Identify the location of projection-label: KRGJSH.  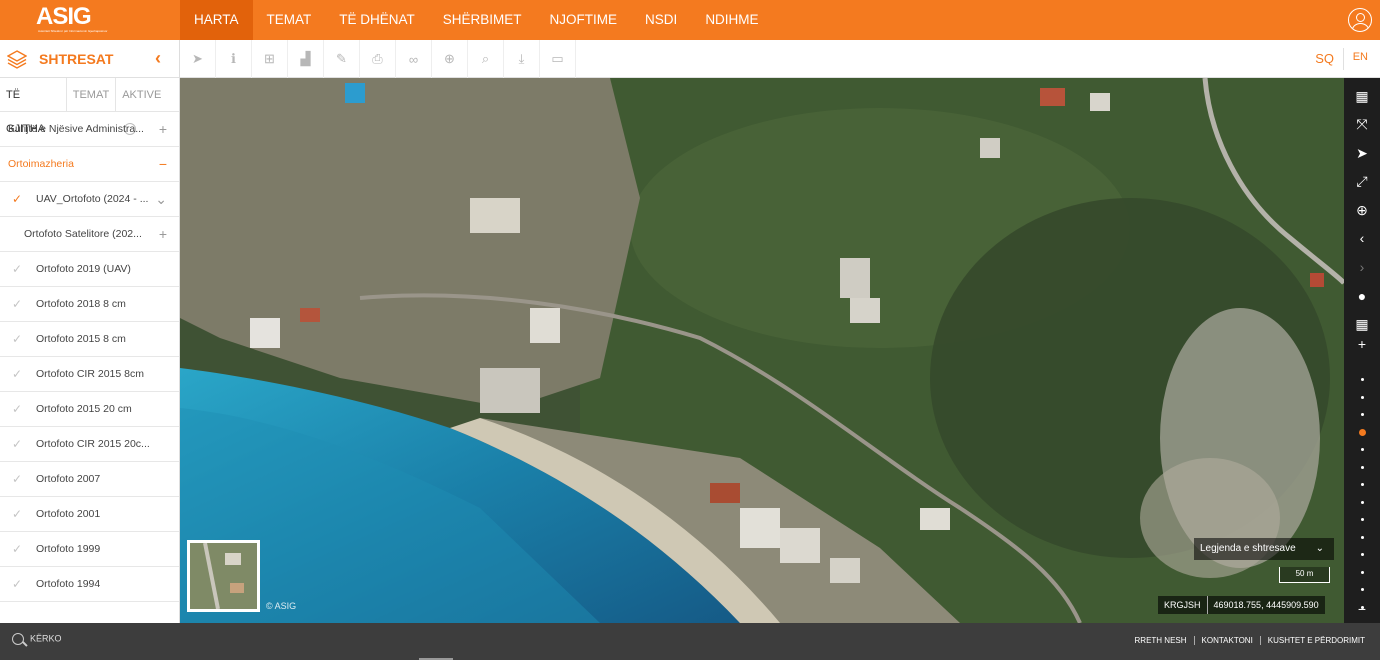
(1183, 605).